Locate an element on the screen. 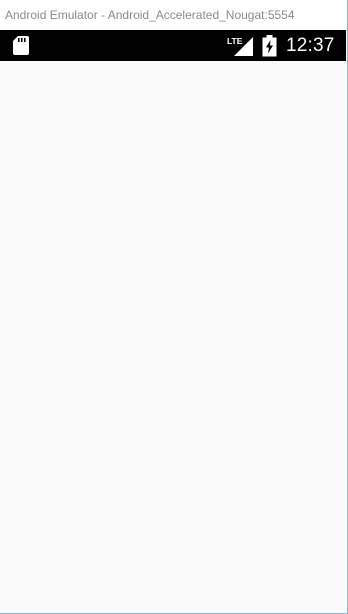 The width and height of the screenshot is (348, 614). lte-signal-icon: LTE is located at coordinates (240, 46).